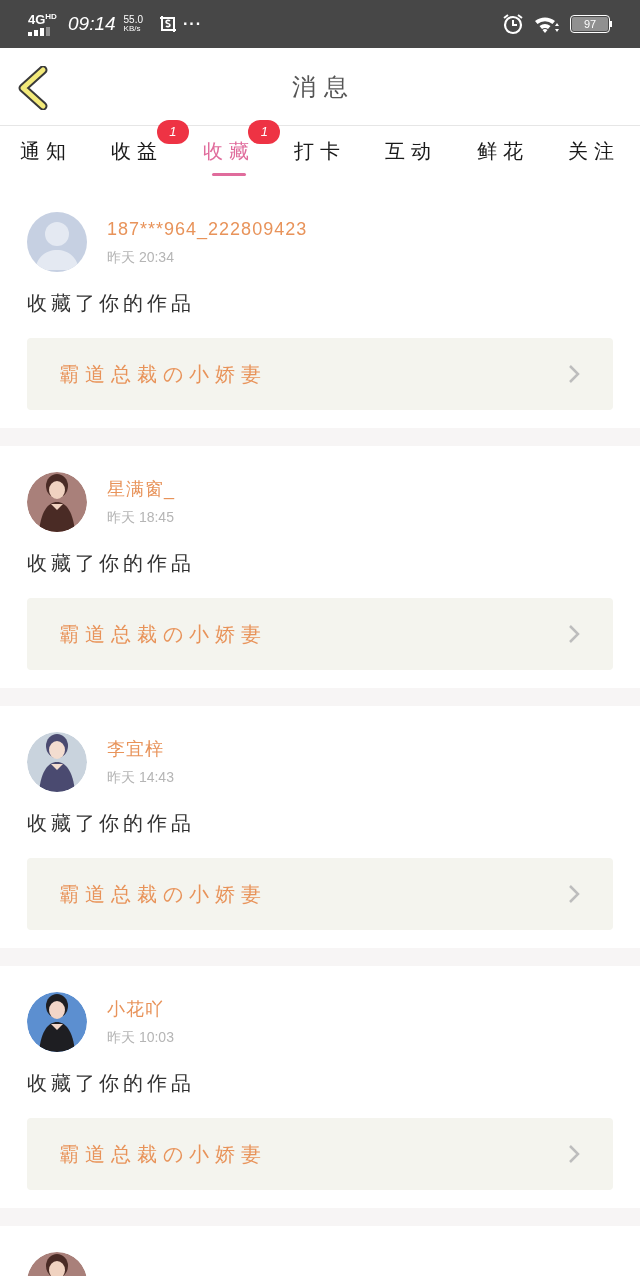  Describe the element at coordinates (503, 156) in the screenshot. I see `tab: 鲜花` at that location.